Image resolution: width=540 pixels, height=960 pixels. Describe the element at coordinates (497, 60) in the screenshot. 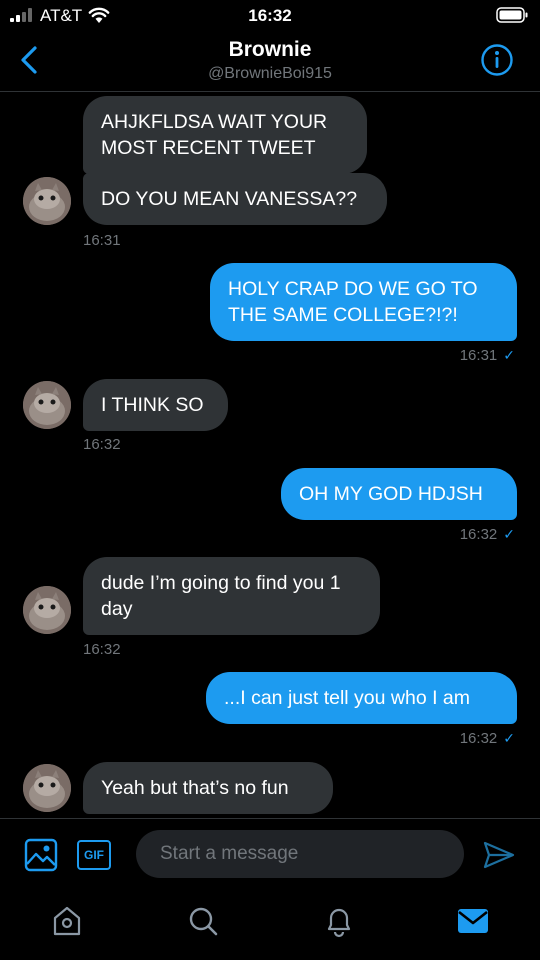

I see `info-icon` at that location.